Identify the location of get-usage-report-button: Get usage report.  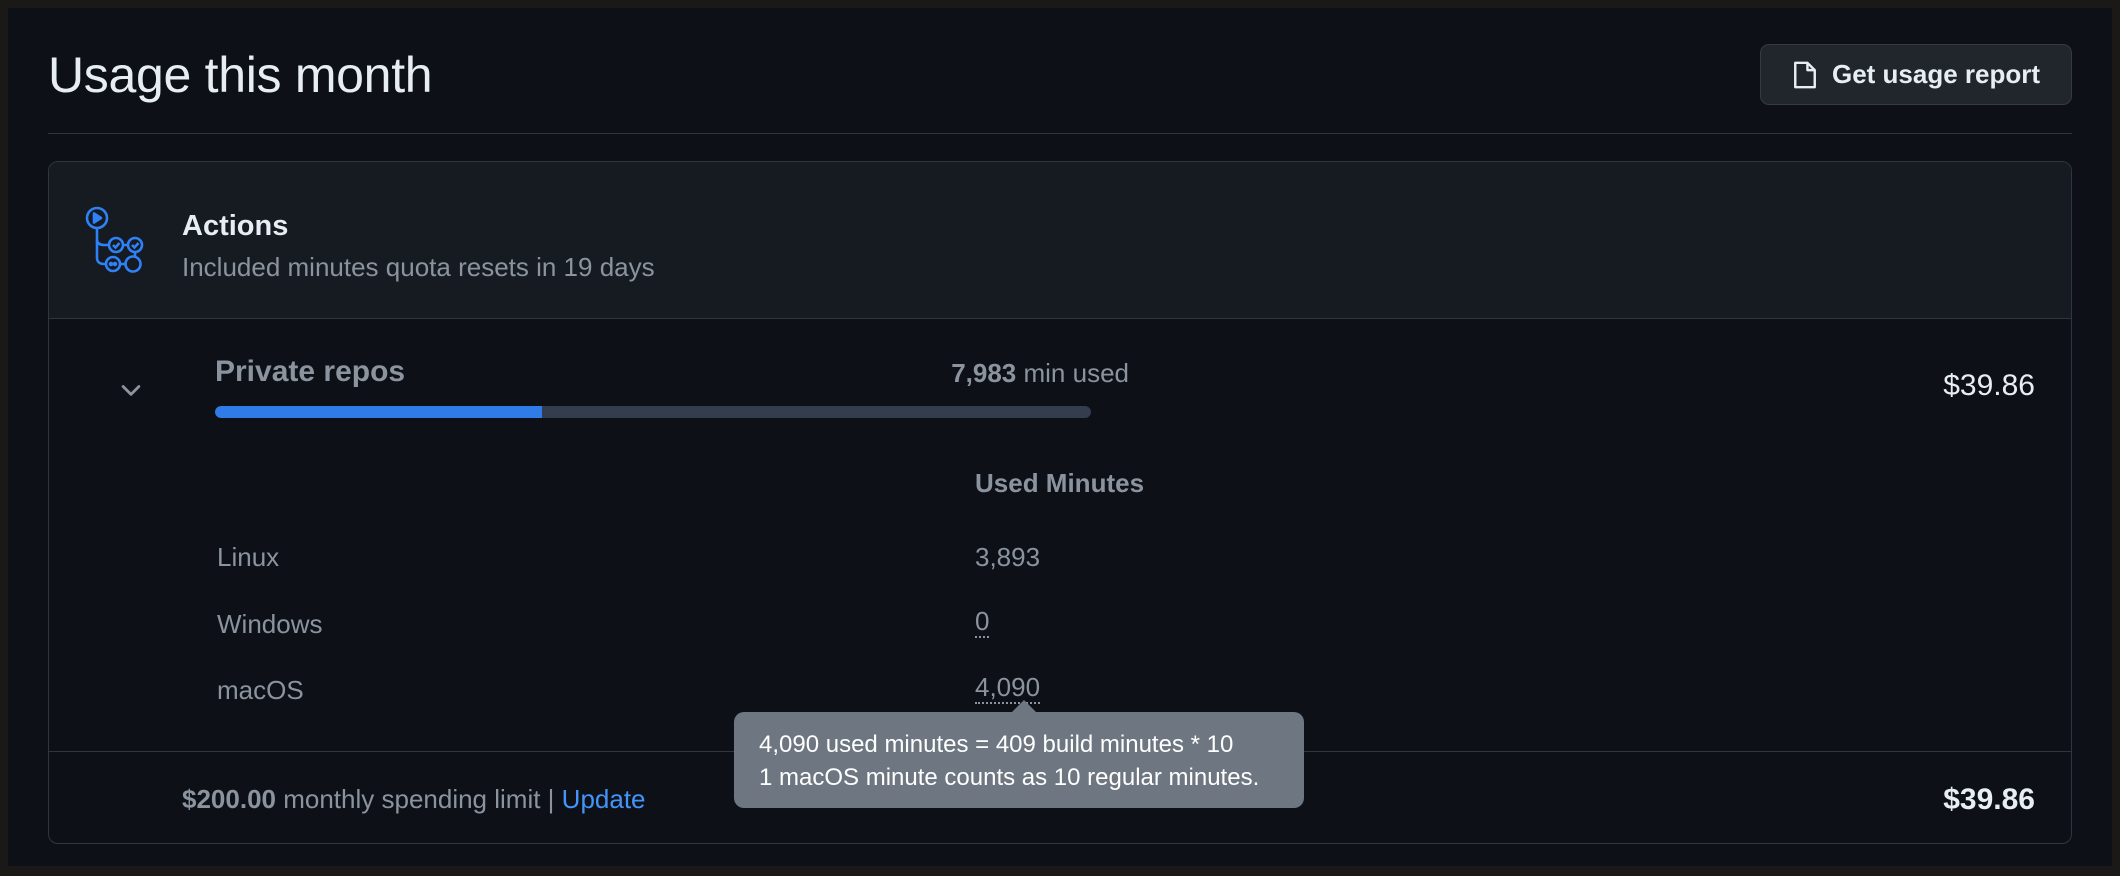
(1916, 74).